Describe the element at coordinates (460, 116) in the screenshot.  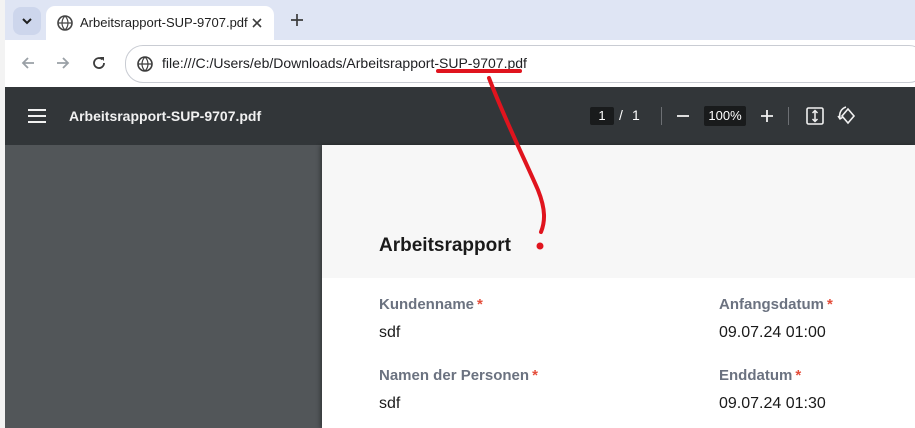
I see `pdf-toolbar: Arbeitsrapport-SUP-9707.pdf 1 / 1 100%` at that location.